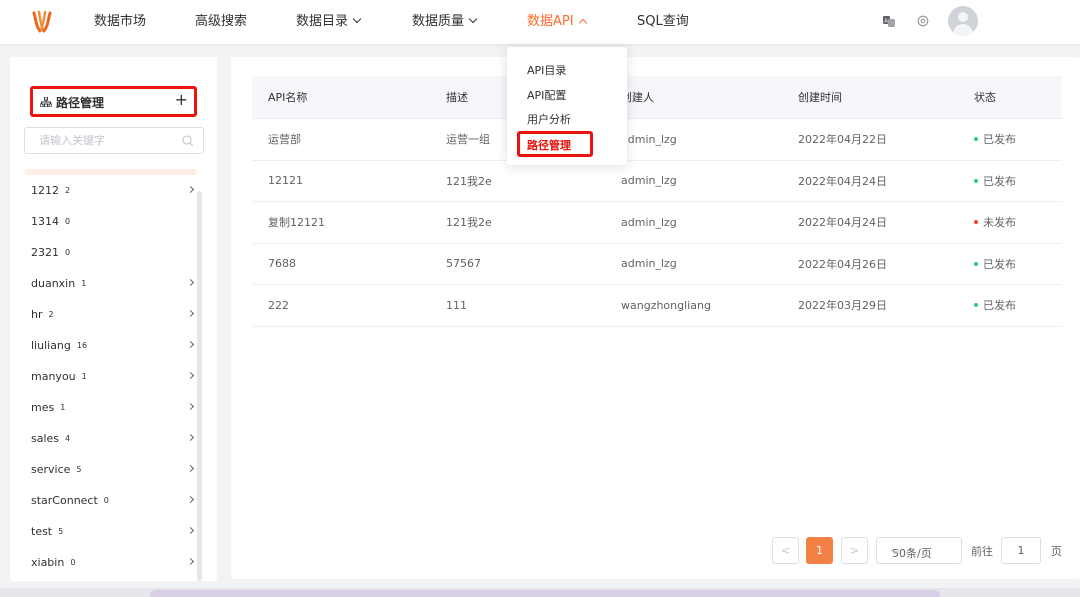 The width and height of the screenshot is (1080, 597). I want to click on avatar, so click(963, 21).